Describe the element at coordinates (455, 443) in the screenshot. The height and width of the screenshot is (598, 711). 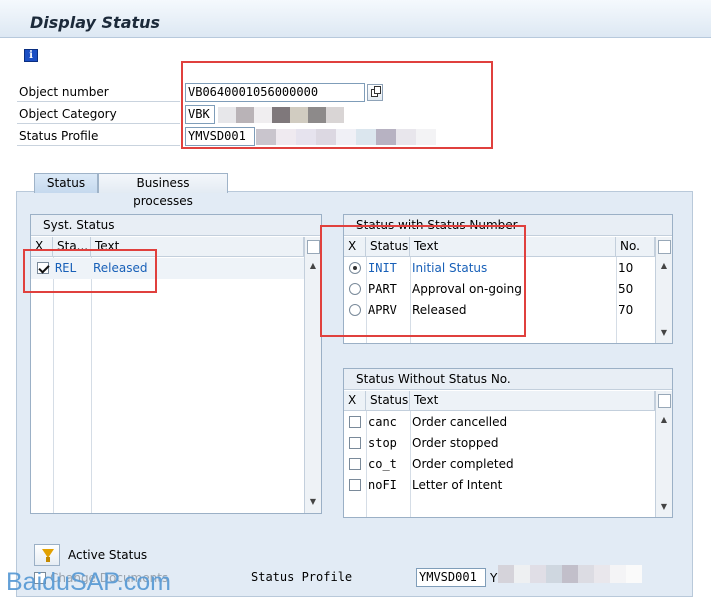
I see `status-text: Order stopped` at that location.